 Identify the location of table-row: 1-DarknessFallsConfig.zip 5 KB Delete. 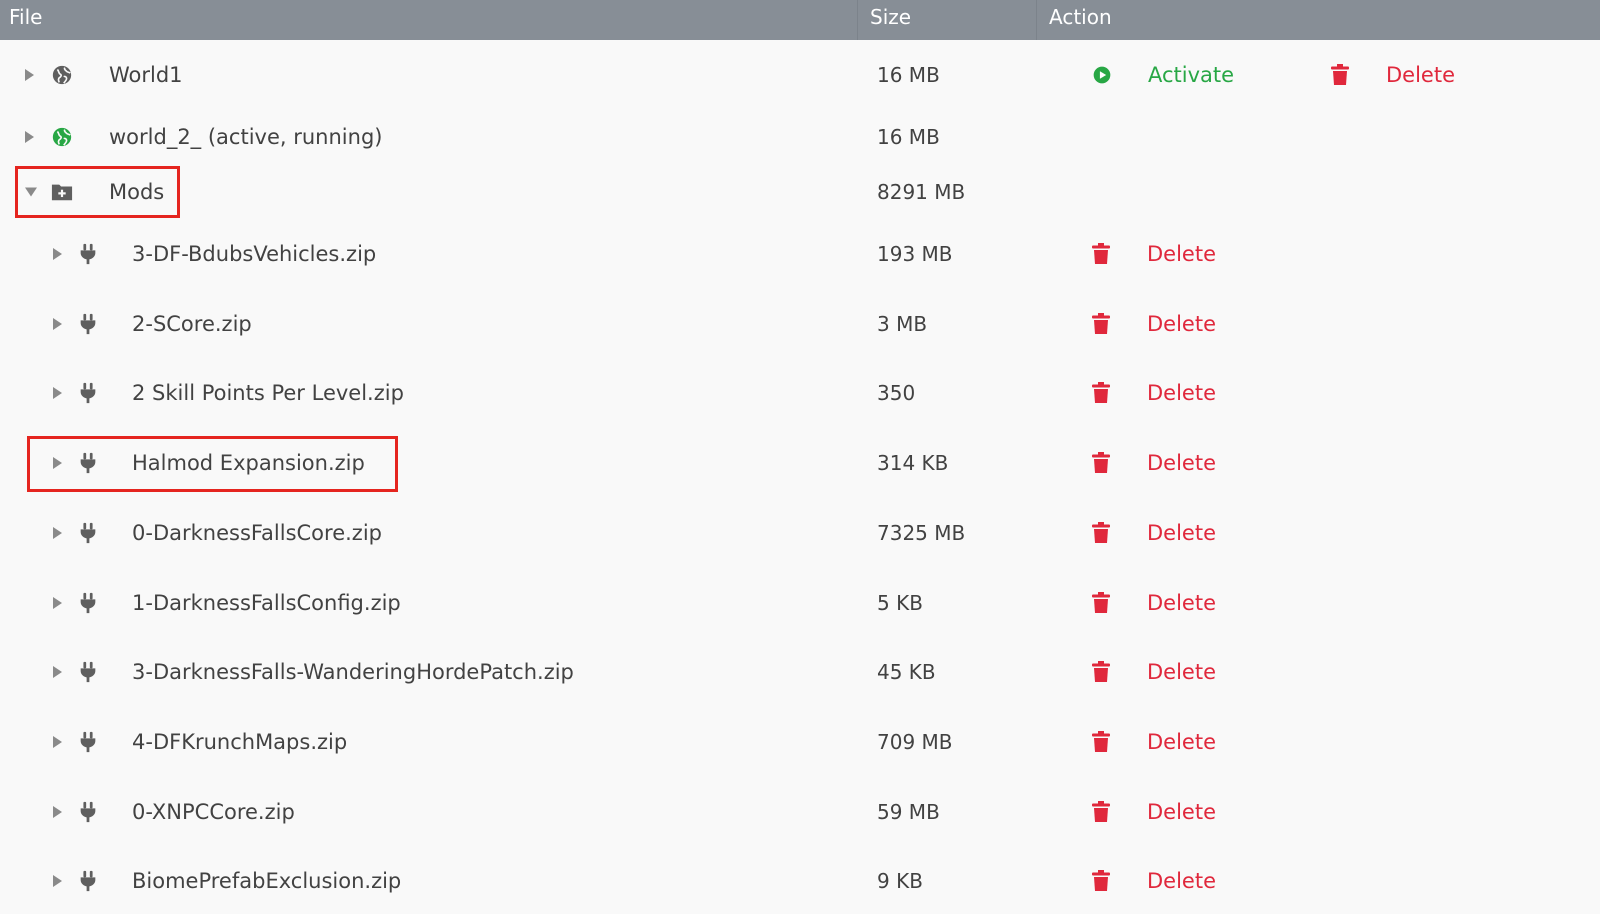
(800, 603).